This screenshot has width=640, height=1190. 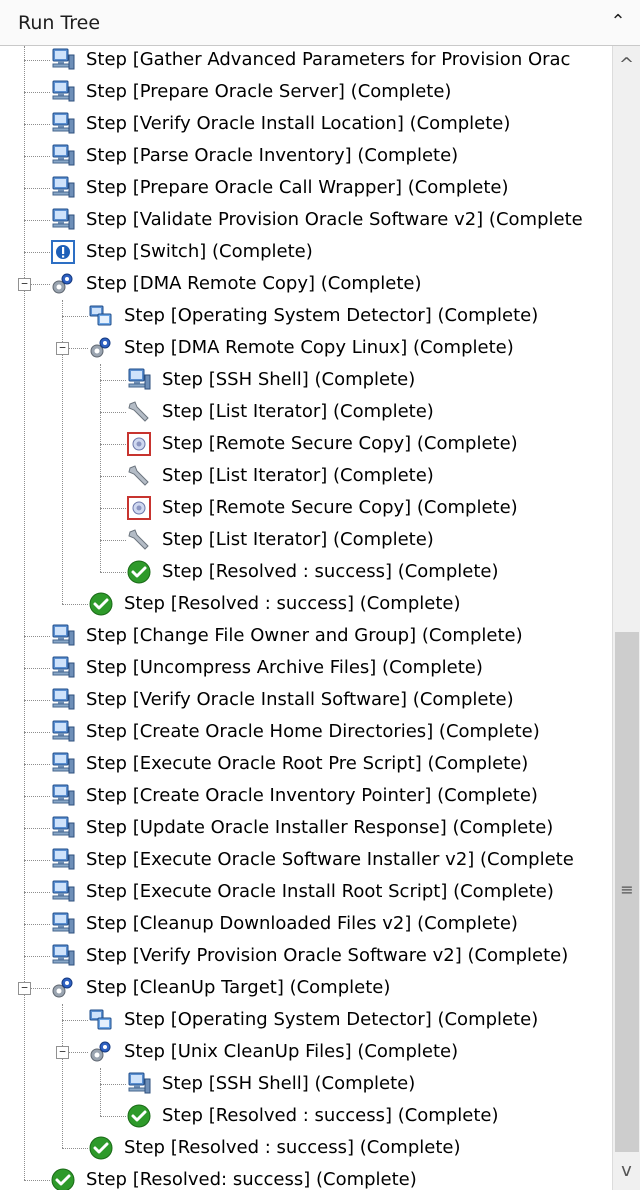 What do you see at coordinates (626, 1171) in the screenshot?
I see `scroll-down-icon: v` at bounding box center [626, 1171].